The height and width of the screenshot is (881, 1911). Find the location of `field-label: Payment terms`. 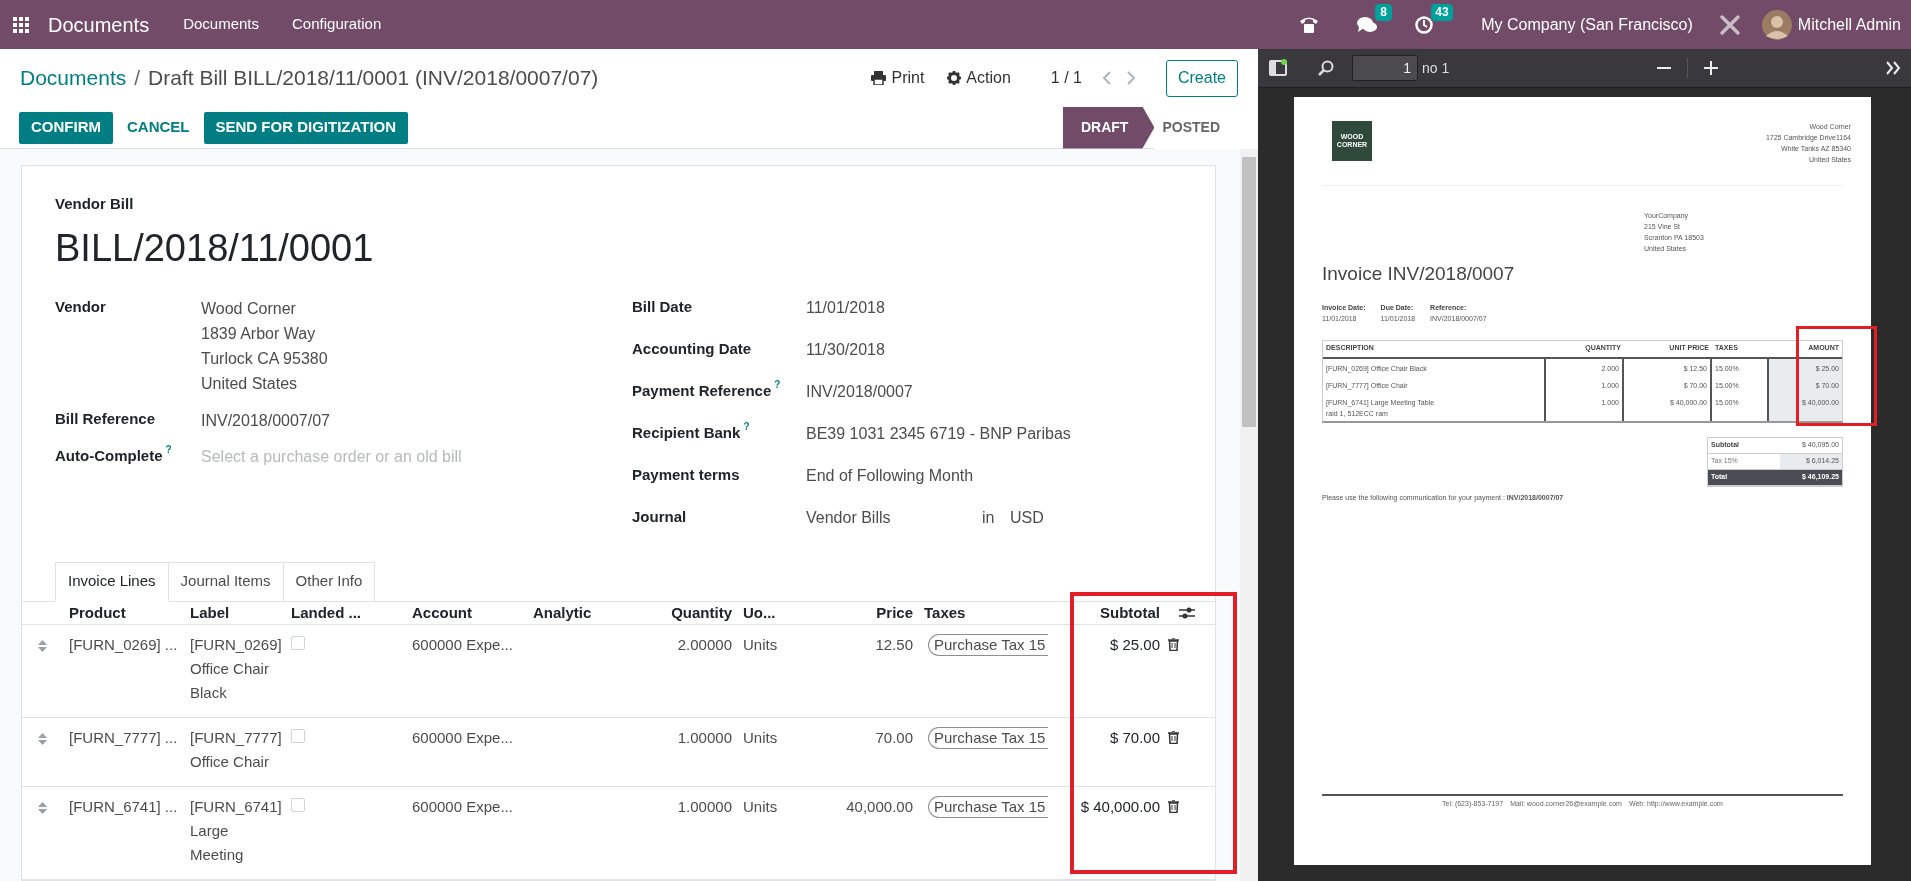

field-label: Payment terms is located at coordinates (686, 474).